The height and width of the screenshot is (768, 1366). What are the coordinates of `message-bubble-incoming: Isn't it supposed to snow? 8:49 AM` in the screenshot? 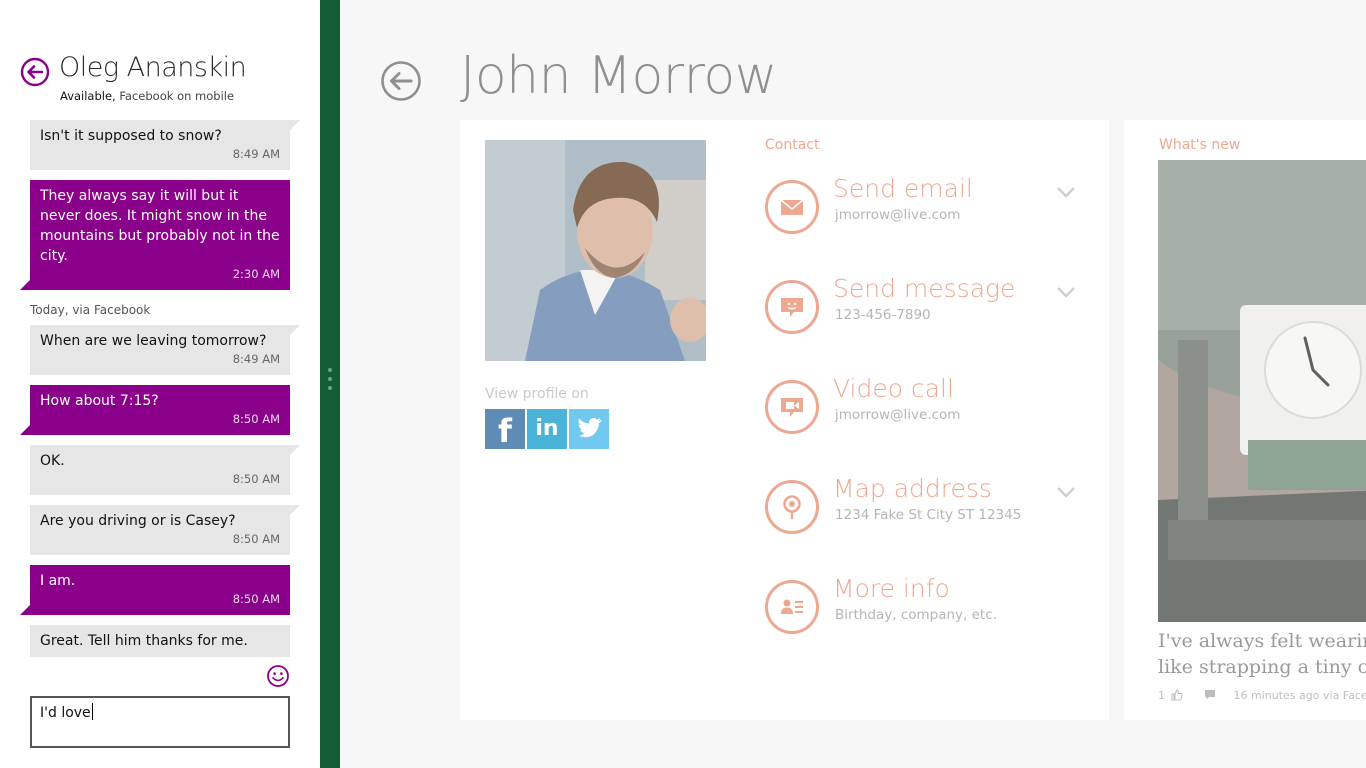 It's located at (165, 145).